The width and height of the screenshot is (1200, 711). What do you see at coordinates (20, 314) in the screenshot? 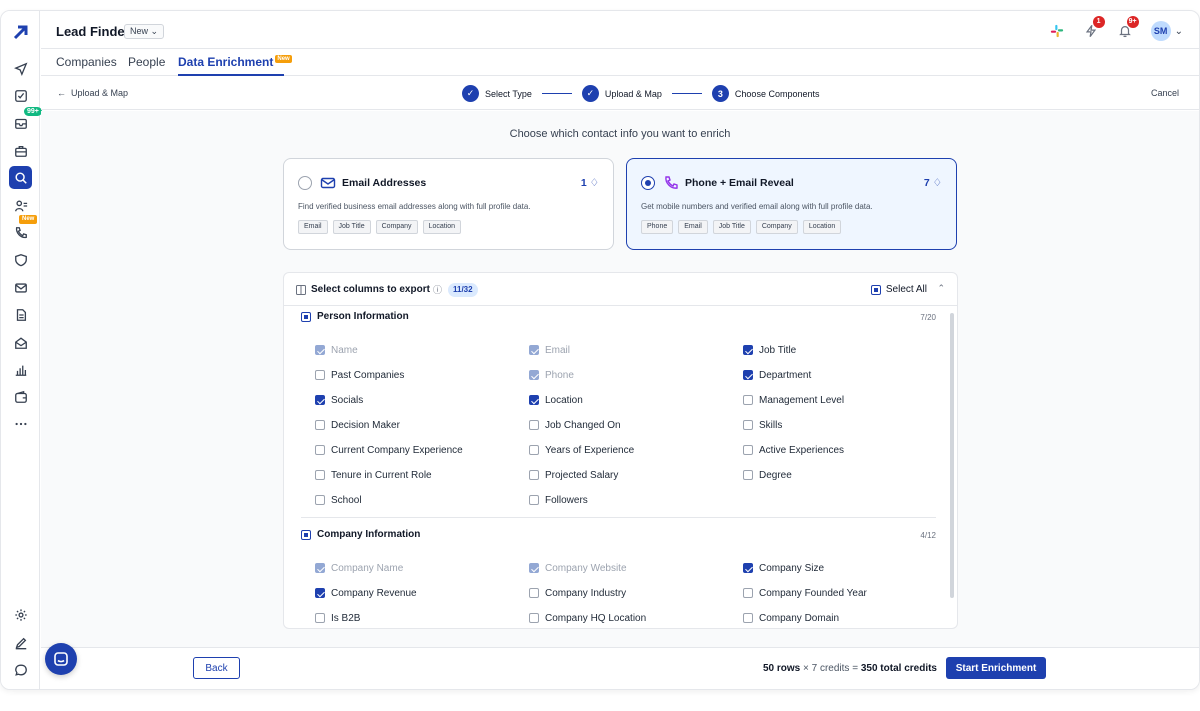
I see `document-icon` at bounding box center [20, 314].